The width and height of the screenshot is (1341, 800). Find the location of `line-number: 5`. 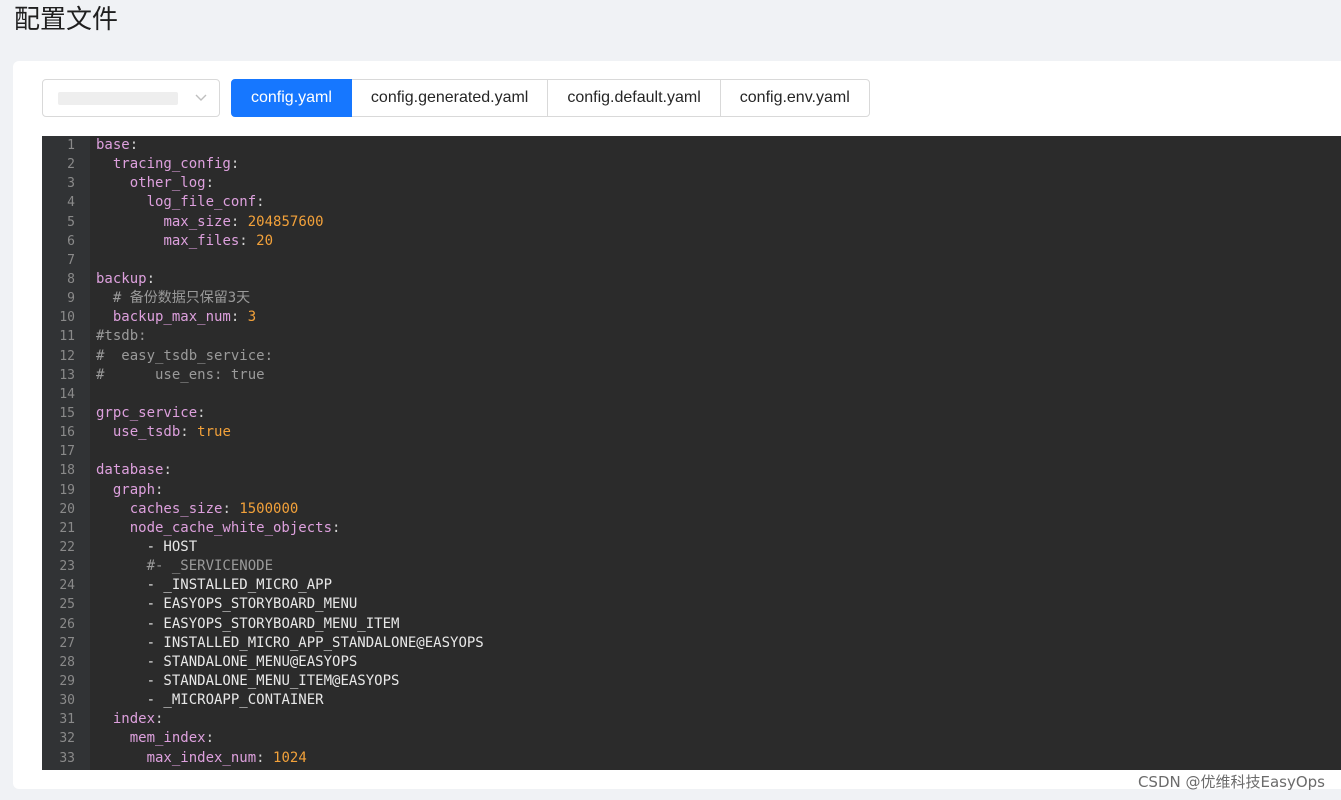

line-number: 5 is located at coordinates (71, 222).